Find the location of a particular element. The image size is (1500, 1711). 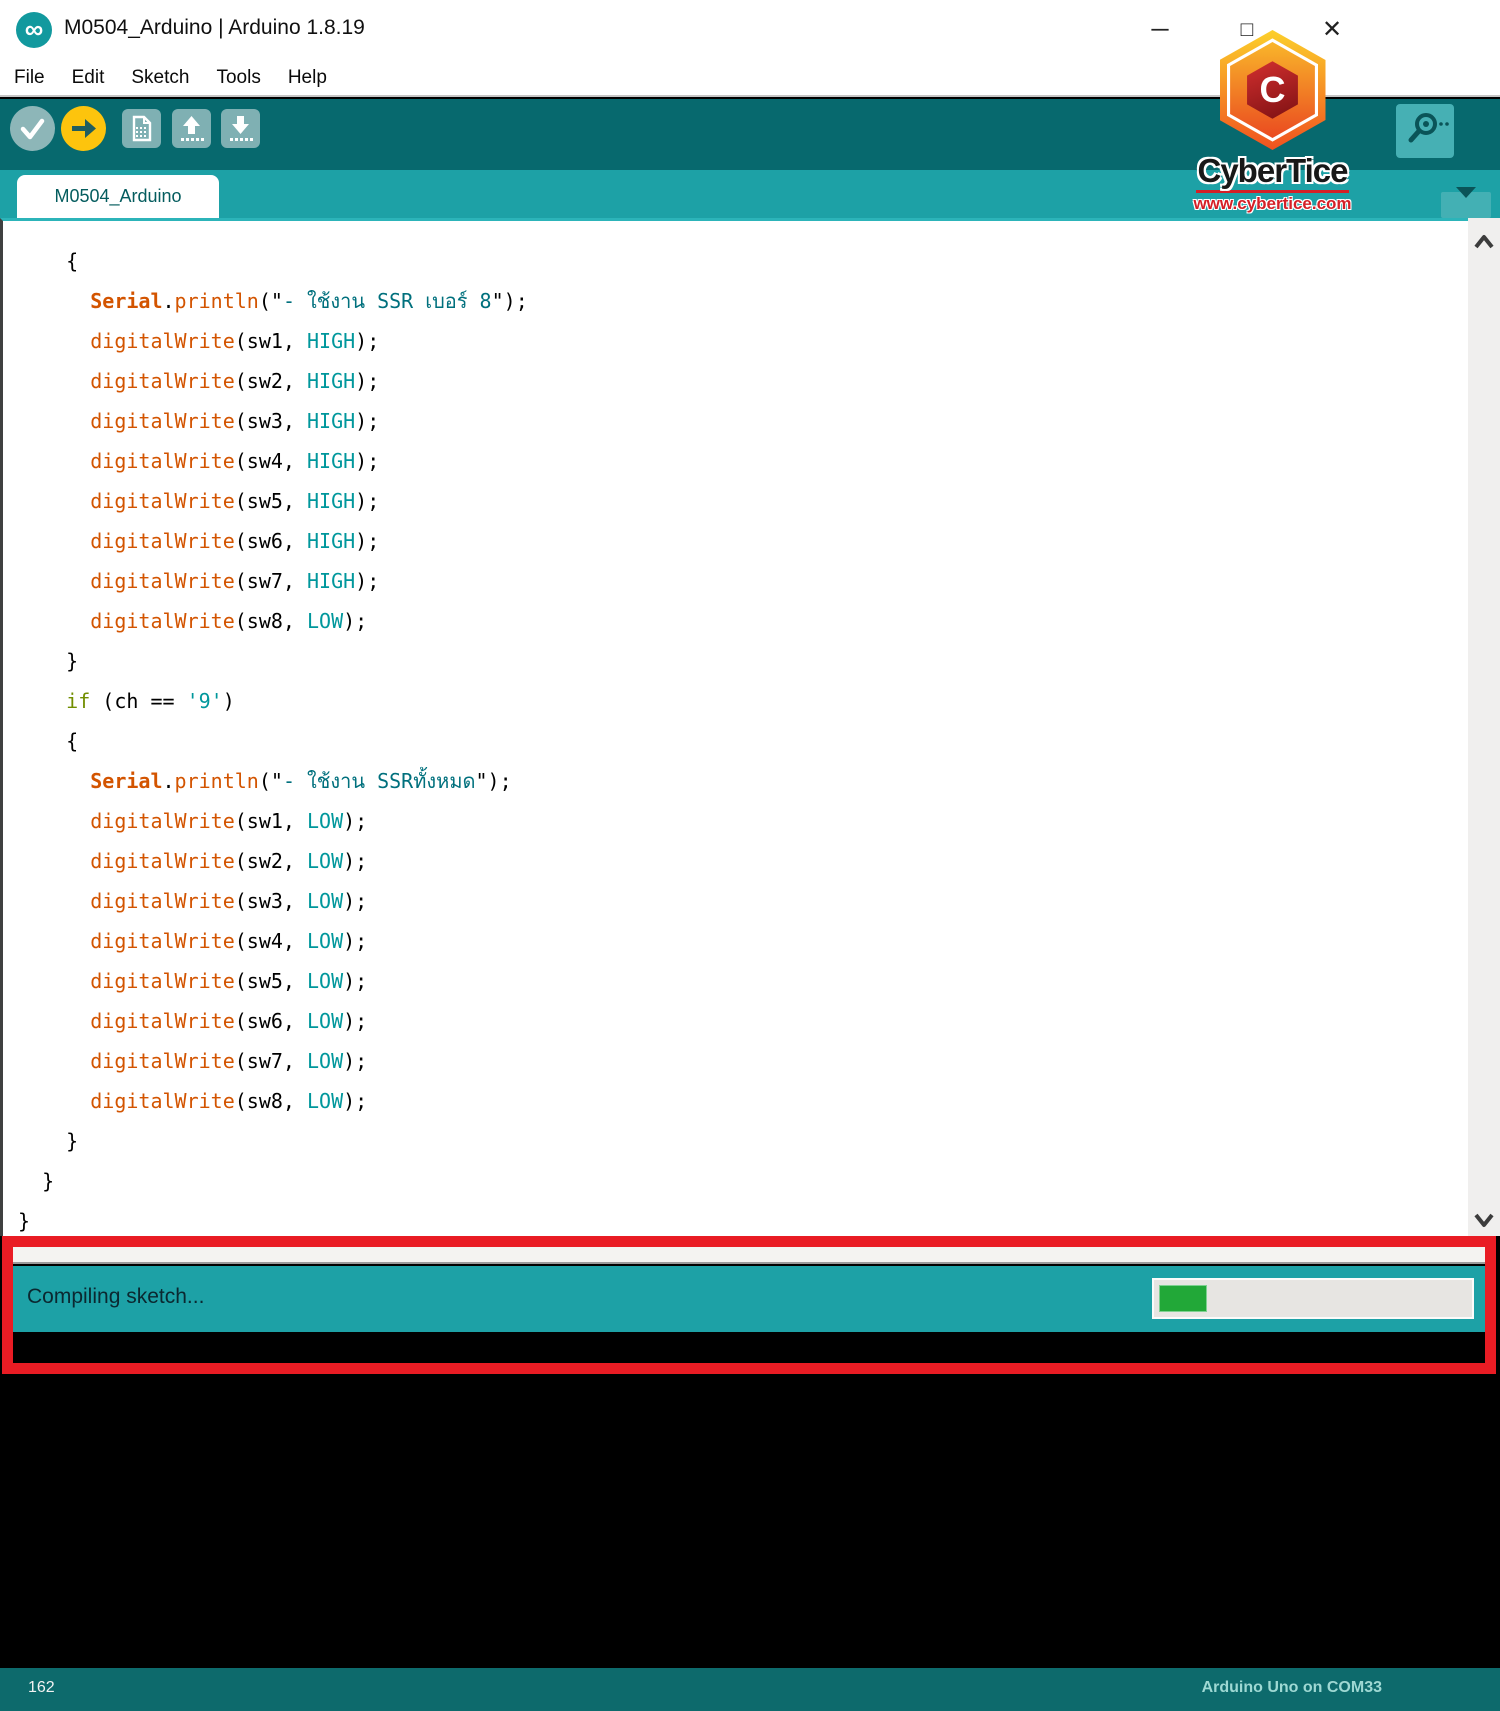

serial-monitor-button is located at coordinates (1425, 131).